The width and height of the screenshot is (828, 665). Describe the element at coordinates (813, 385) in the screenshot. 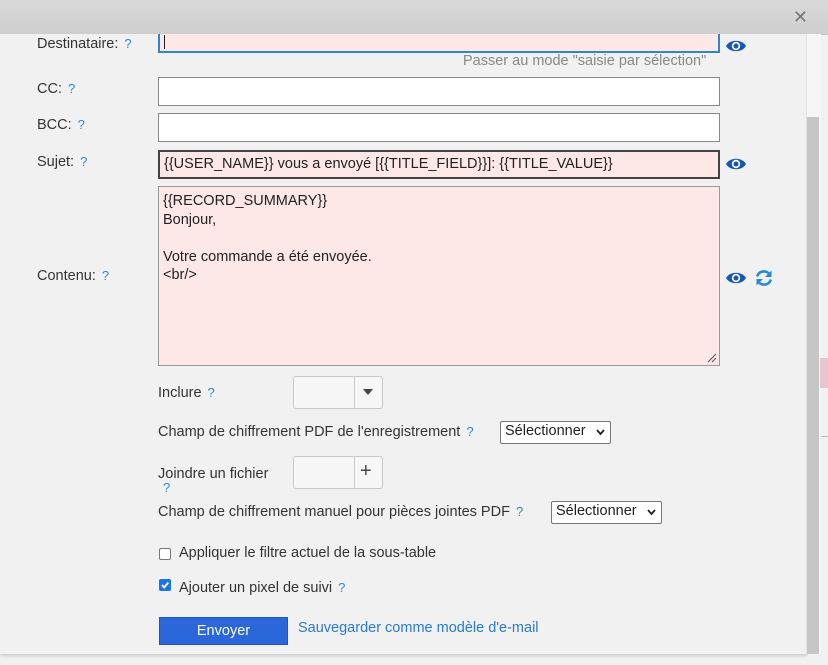

I see `scrollbar-thumb` at that location.